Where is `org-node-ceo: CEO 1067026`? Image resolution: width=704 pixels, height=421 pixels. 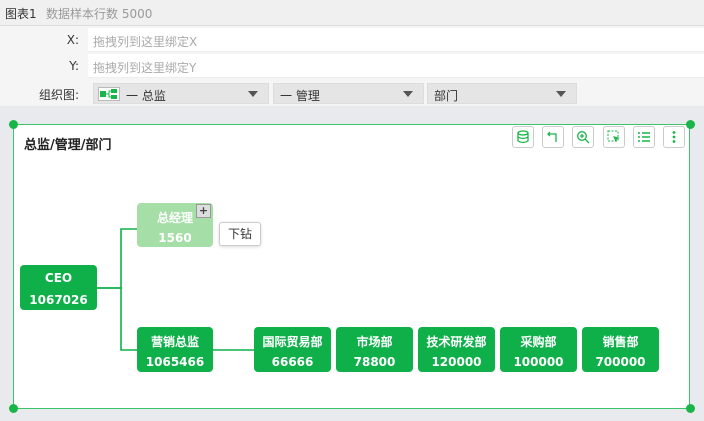
org-node-ceo: CEO 1067026 is located at coordinates (58, 287).